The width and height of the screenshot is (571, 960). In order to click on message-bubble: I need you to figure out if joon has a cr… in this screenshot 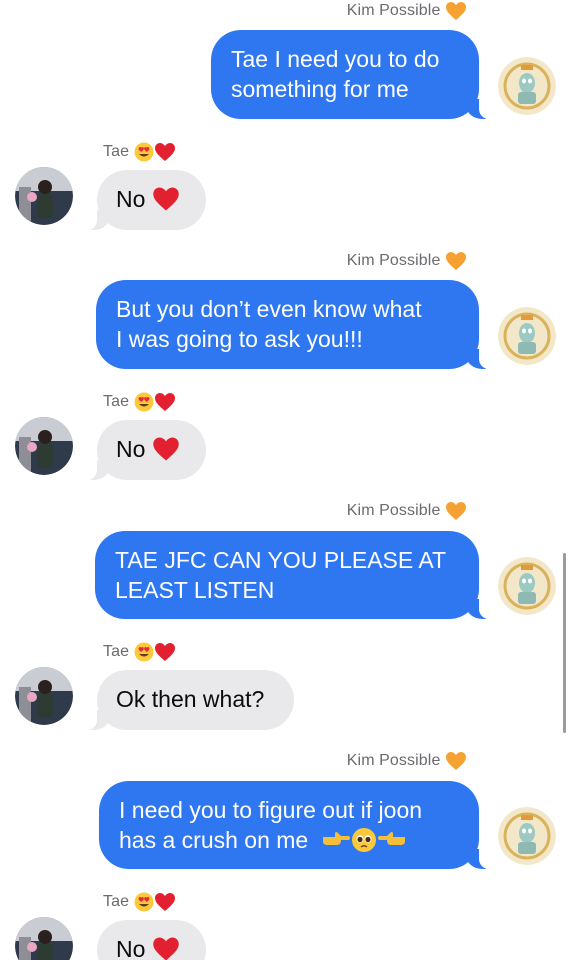, I will do `click(295, 825)`.